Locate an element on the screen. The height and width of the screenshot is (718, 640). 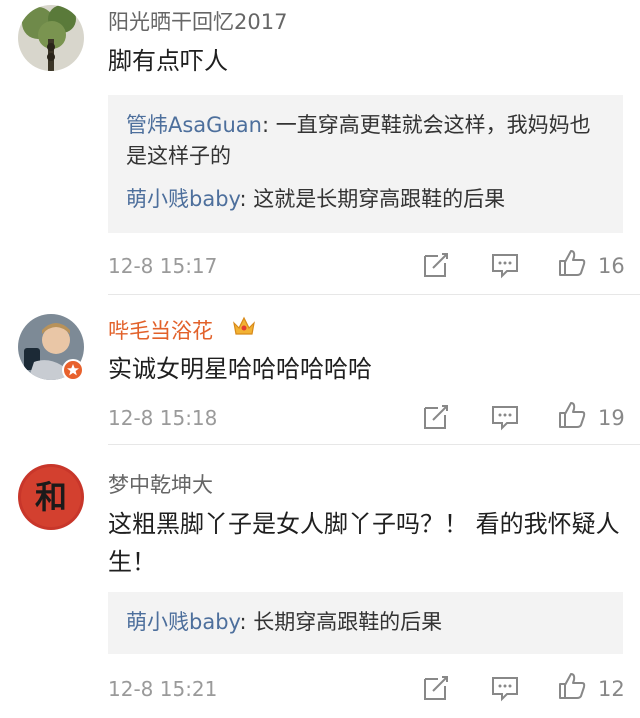
username: 阳光晒干回忆2017 is located at coordinates (197, 21).